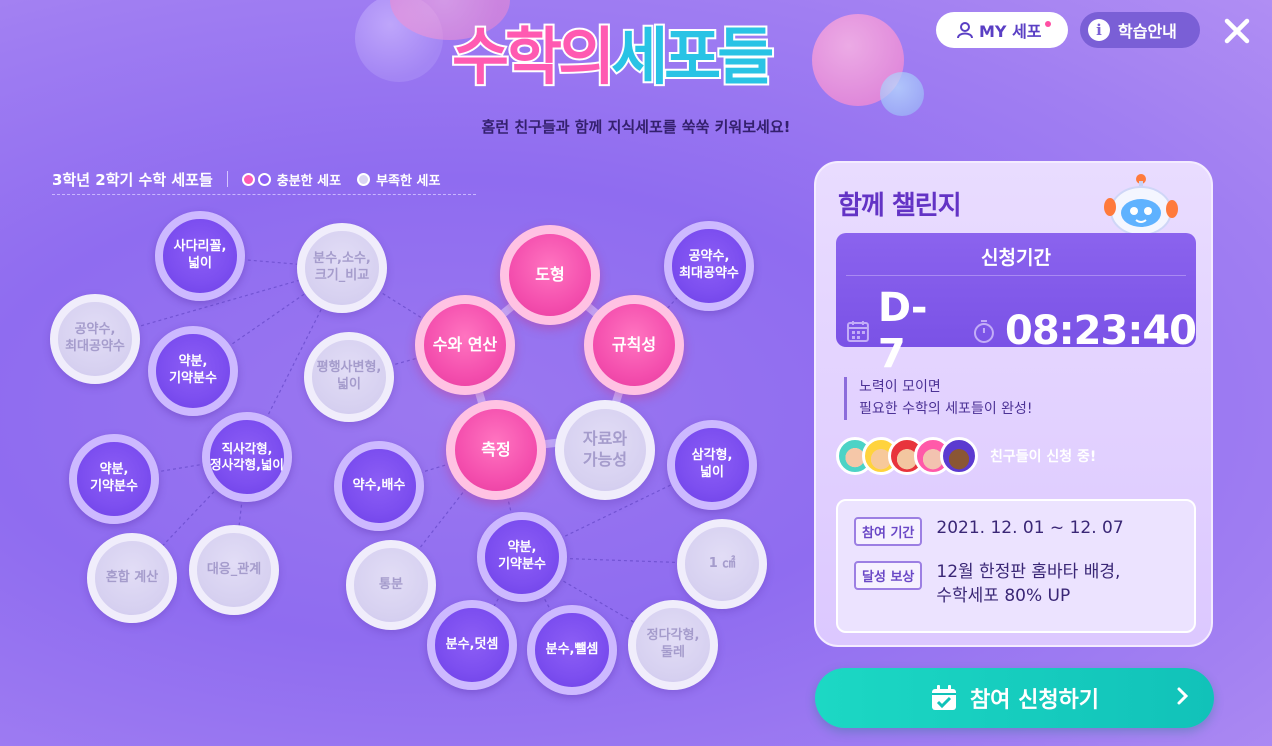 This screenshot has width=1272, height=746. Describe the element at coordinates (965, 30) in the screenshot. I see `person-icon` at that location.